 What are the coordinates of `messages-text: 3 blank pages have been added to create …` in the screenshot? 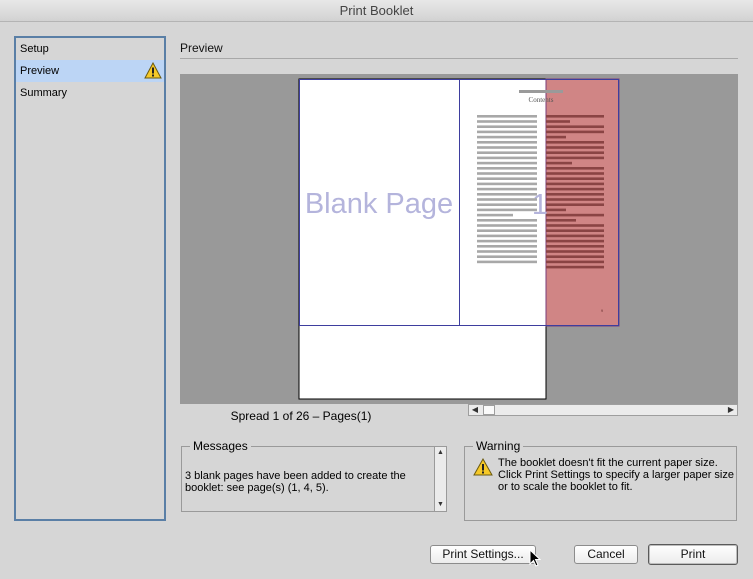 It's located at (295, 482).